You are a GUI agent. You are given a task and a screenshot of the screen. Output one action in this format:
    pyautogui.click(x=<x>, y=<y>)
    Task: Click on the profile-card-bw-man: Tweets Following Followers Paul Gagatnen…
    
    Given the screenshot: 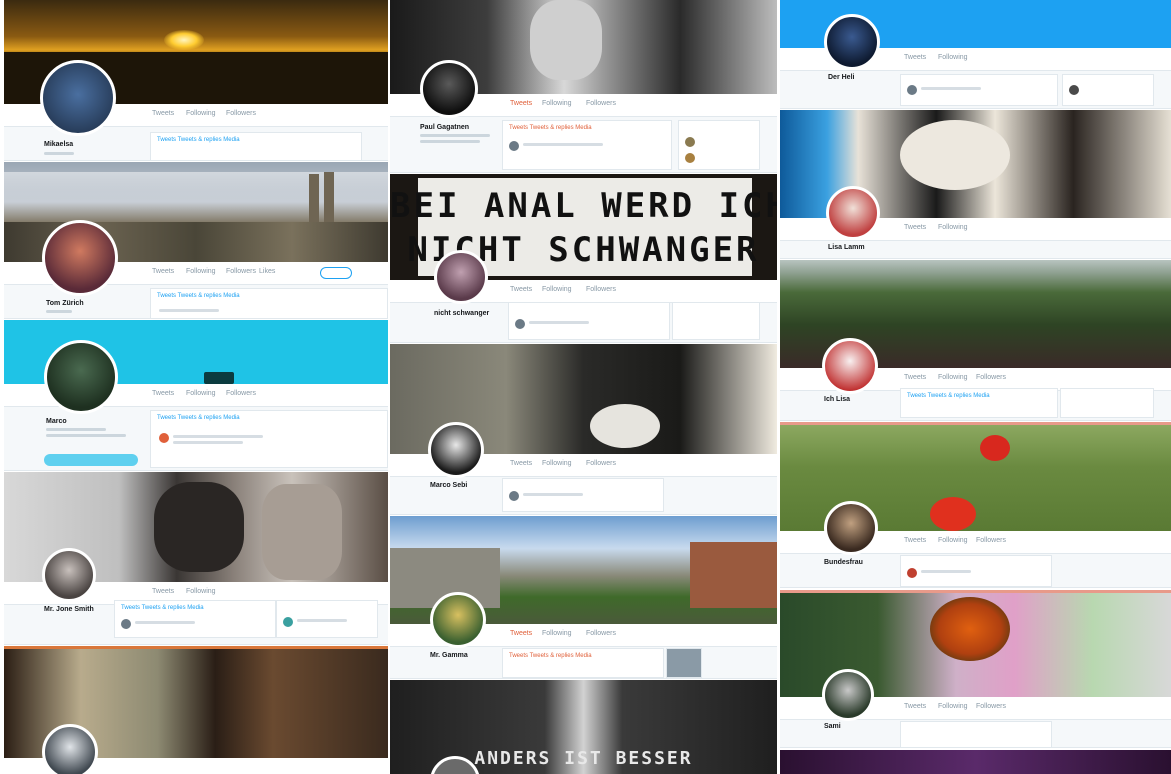 What is the action you would take?
    pyautogui.click(x=583, y=86)
    